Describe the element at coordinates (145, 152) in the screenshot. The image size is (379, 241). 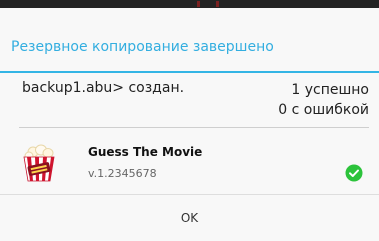
I see `app-name: Guess The Movie` at that location.